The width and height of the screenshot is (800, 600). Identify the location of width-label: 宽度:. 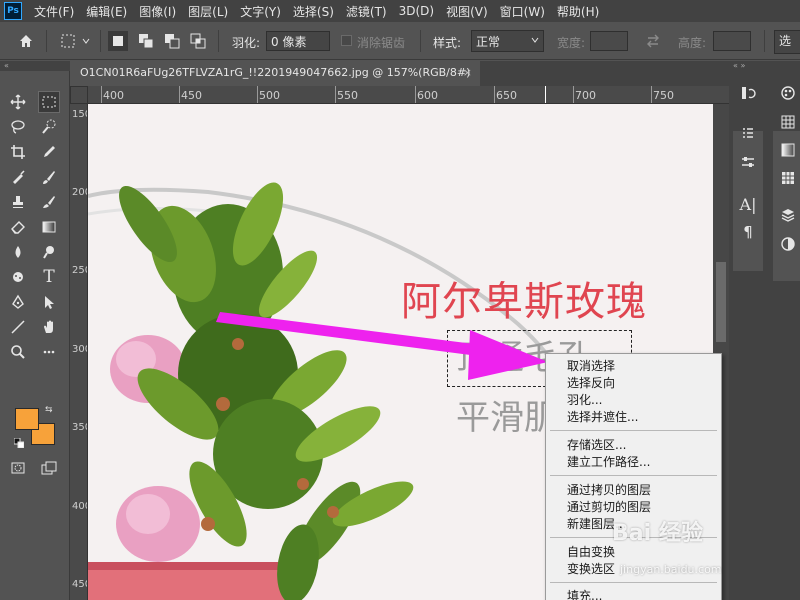
(571, 43).